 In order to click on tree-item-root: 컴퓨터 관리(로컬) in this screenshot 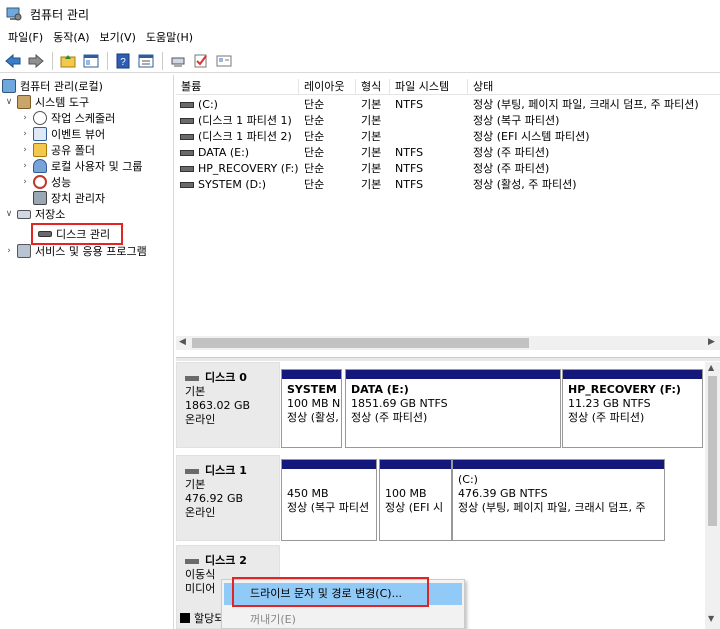, I will do `click(52, 86)`.